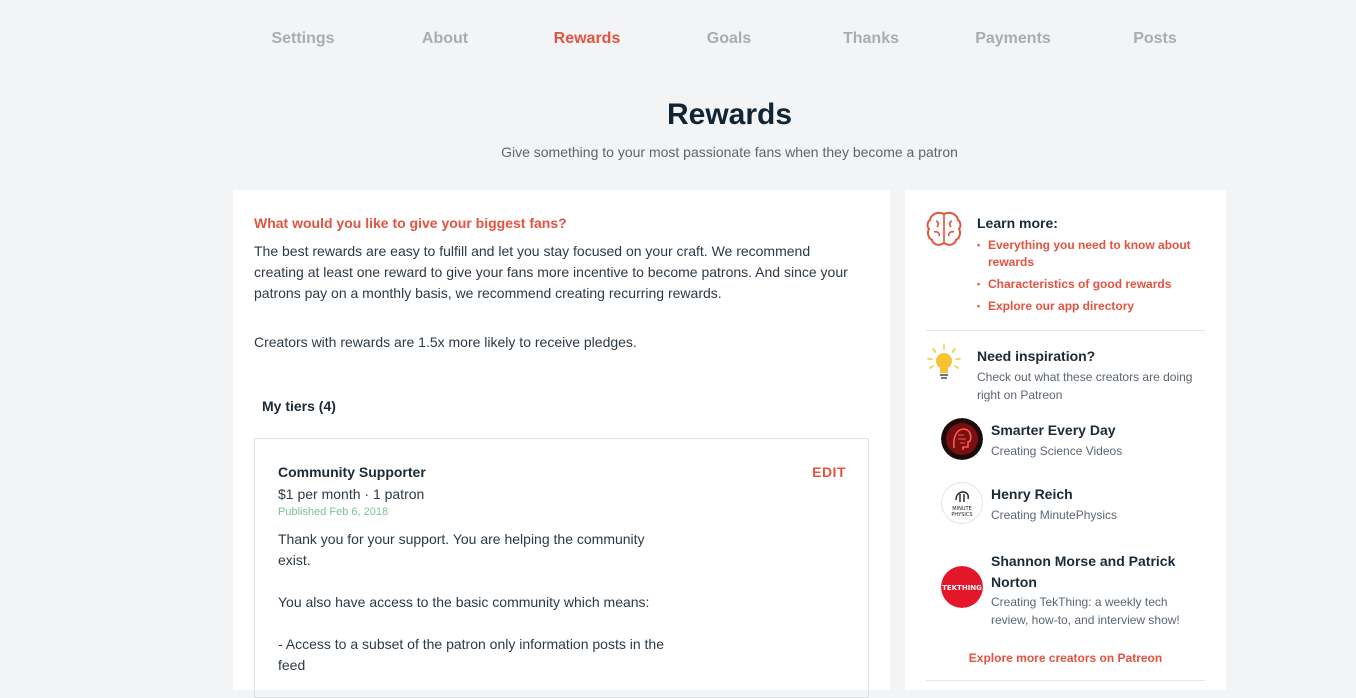 Image resolution: width=1356 pixels, height=698 pixels. What do you see at coordinates (587, 39) in the screenshot?
I see `tab-rewards: Rewards` at bounding box center [587, 39].